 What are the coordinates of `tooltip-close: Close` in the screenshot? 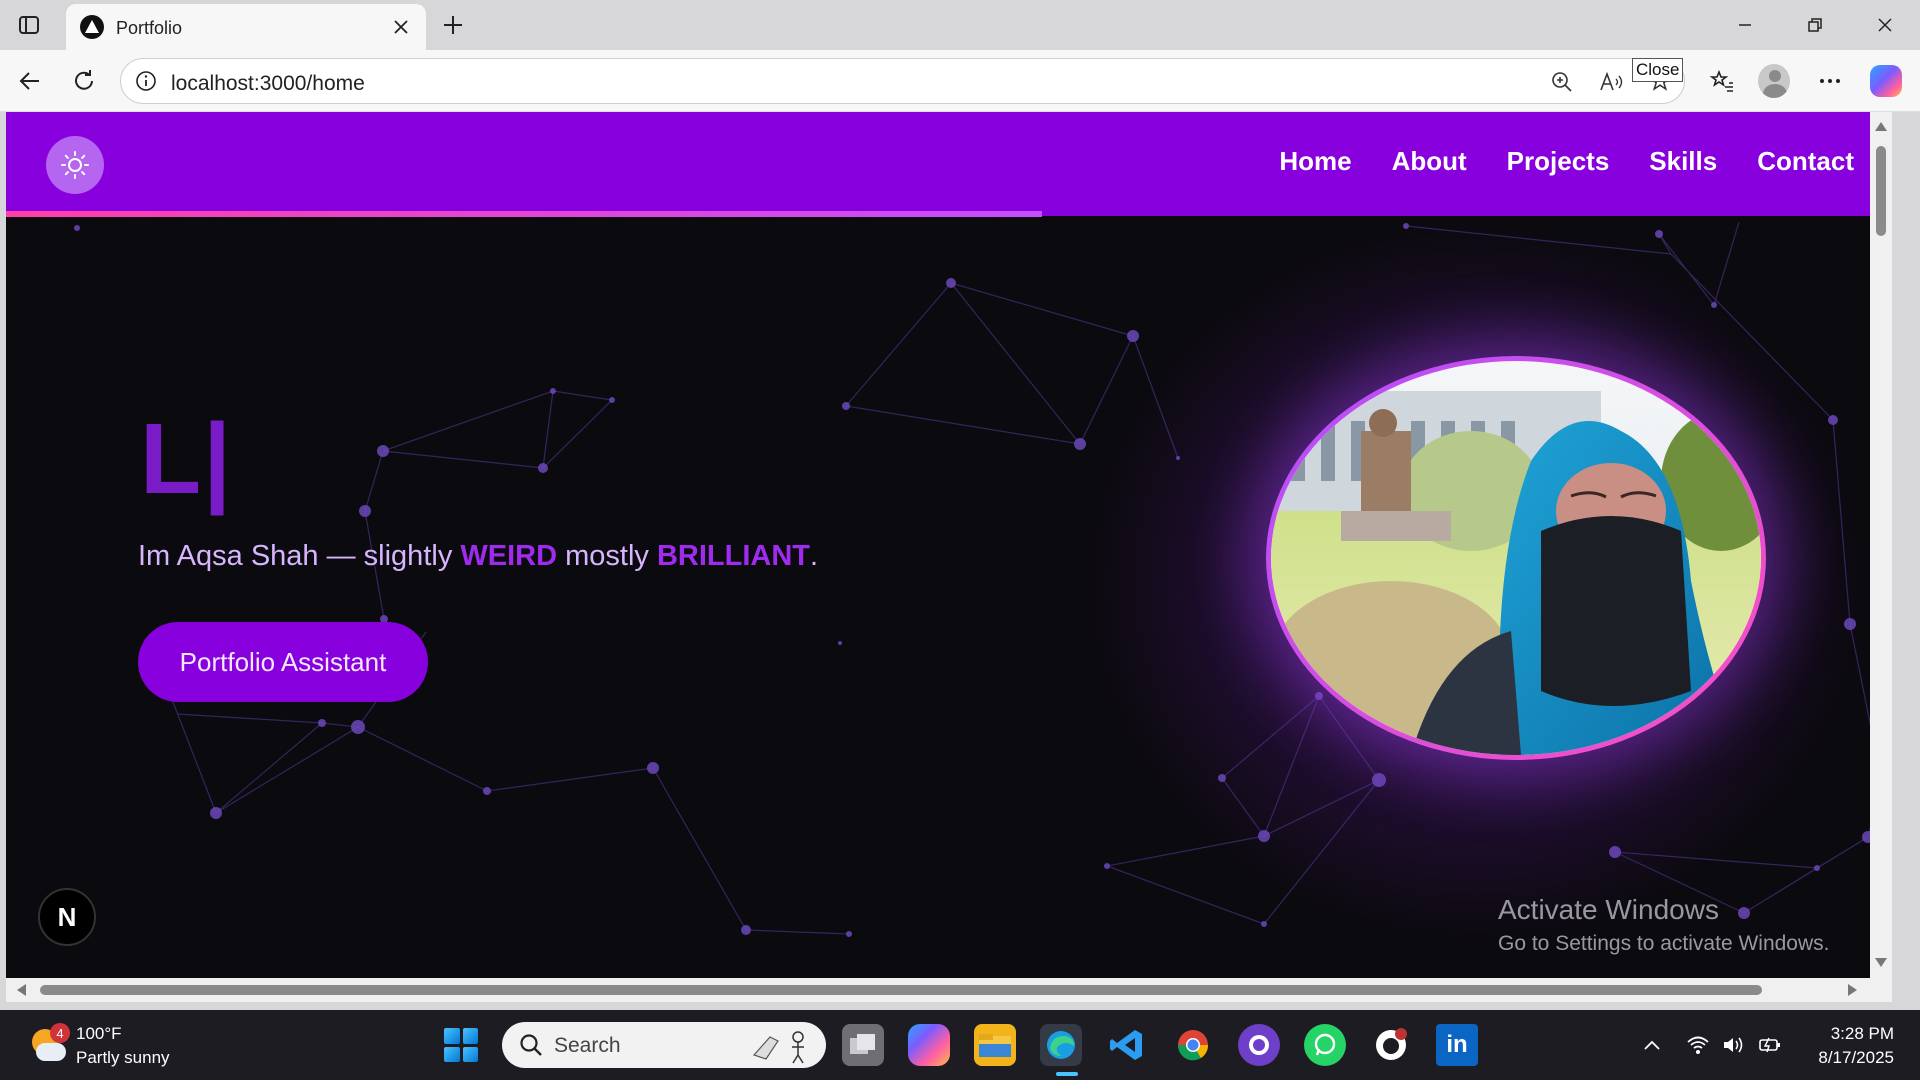 It's located at (1658, 70).